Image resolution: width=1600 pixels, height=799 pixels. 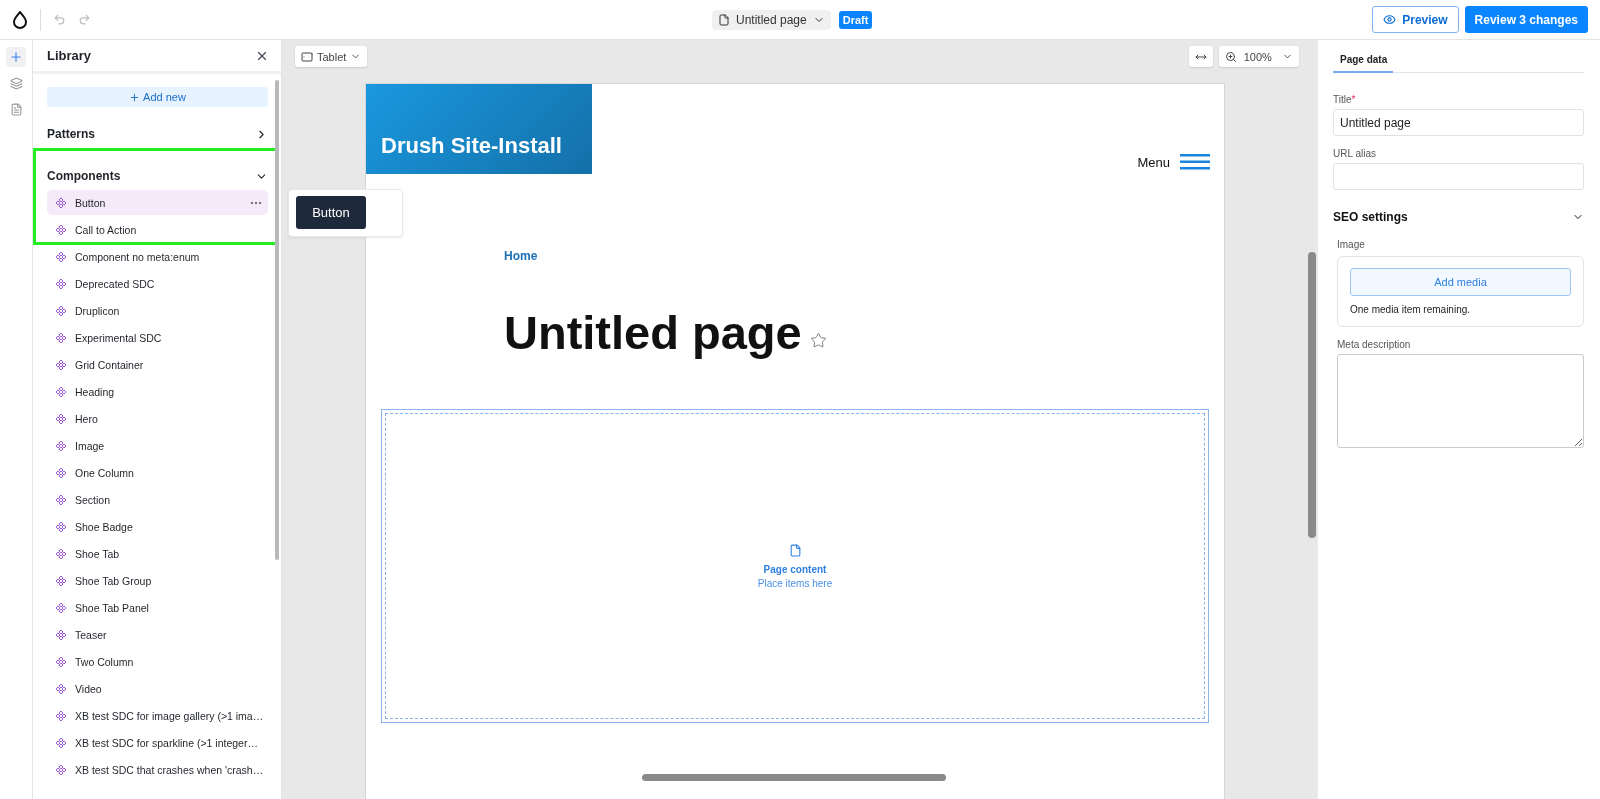 I want to click on preview-button: Preview, so click(x=1415, y=19).